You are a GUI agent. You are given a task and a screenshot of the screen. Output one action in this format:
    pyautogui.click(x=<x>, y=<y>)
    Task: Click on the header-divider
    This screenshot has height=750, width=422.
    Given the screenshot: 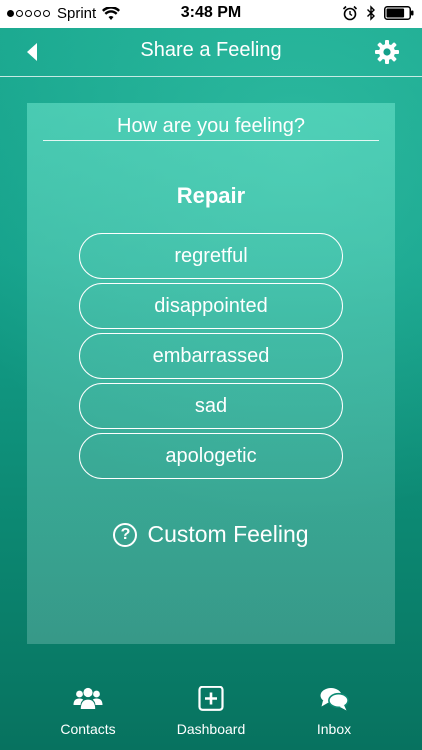 What is the action you would take?
    pyautogui.click(x=211, y=76)
    